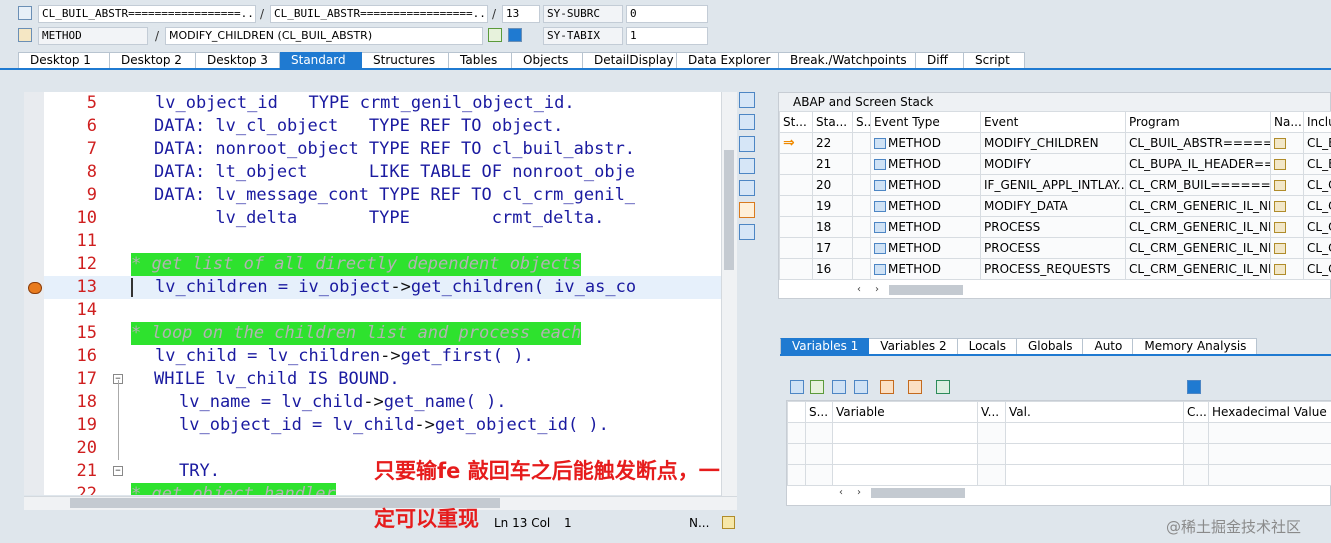 This screenshot has width=1331, height=543. I want to click on editor-scroll-thumb, so click(729, 210).